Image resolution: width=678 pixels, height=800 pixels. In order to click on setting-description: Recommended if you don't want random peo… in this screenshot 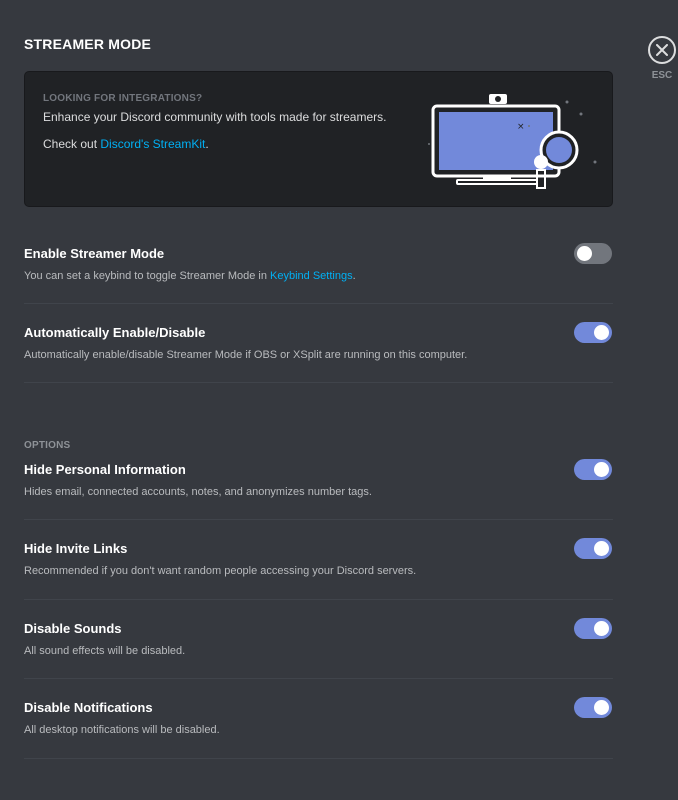, I will do `click(220, 571)`.